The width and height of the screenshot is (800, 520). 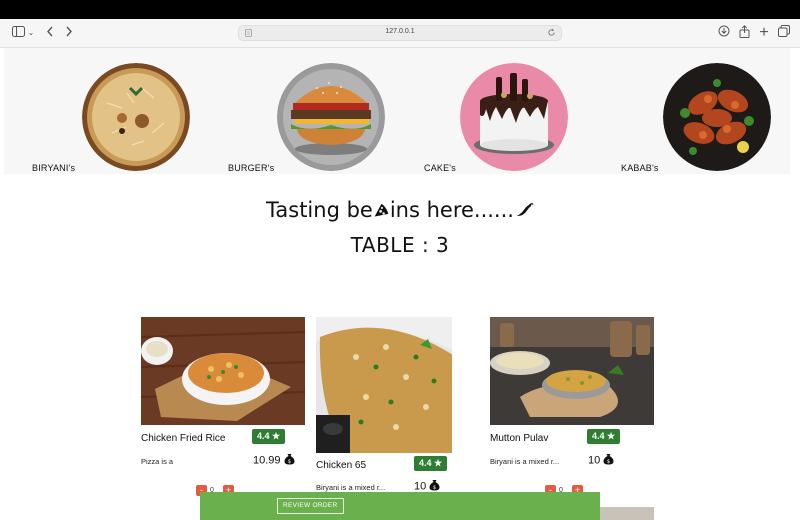 I want to click on biryani-image, so click(x=136, y=117).